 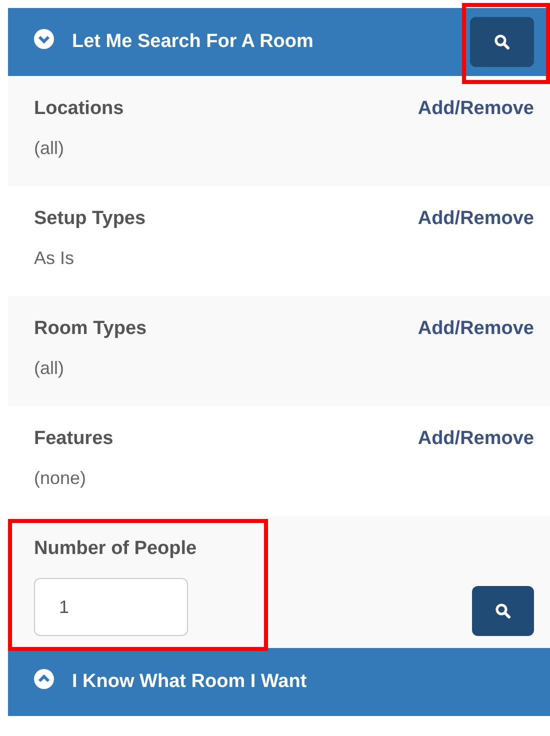 I want to click on filter-label: Setup Types, so click(x=90, y=219).